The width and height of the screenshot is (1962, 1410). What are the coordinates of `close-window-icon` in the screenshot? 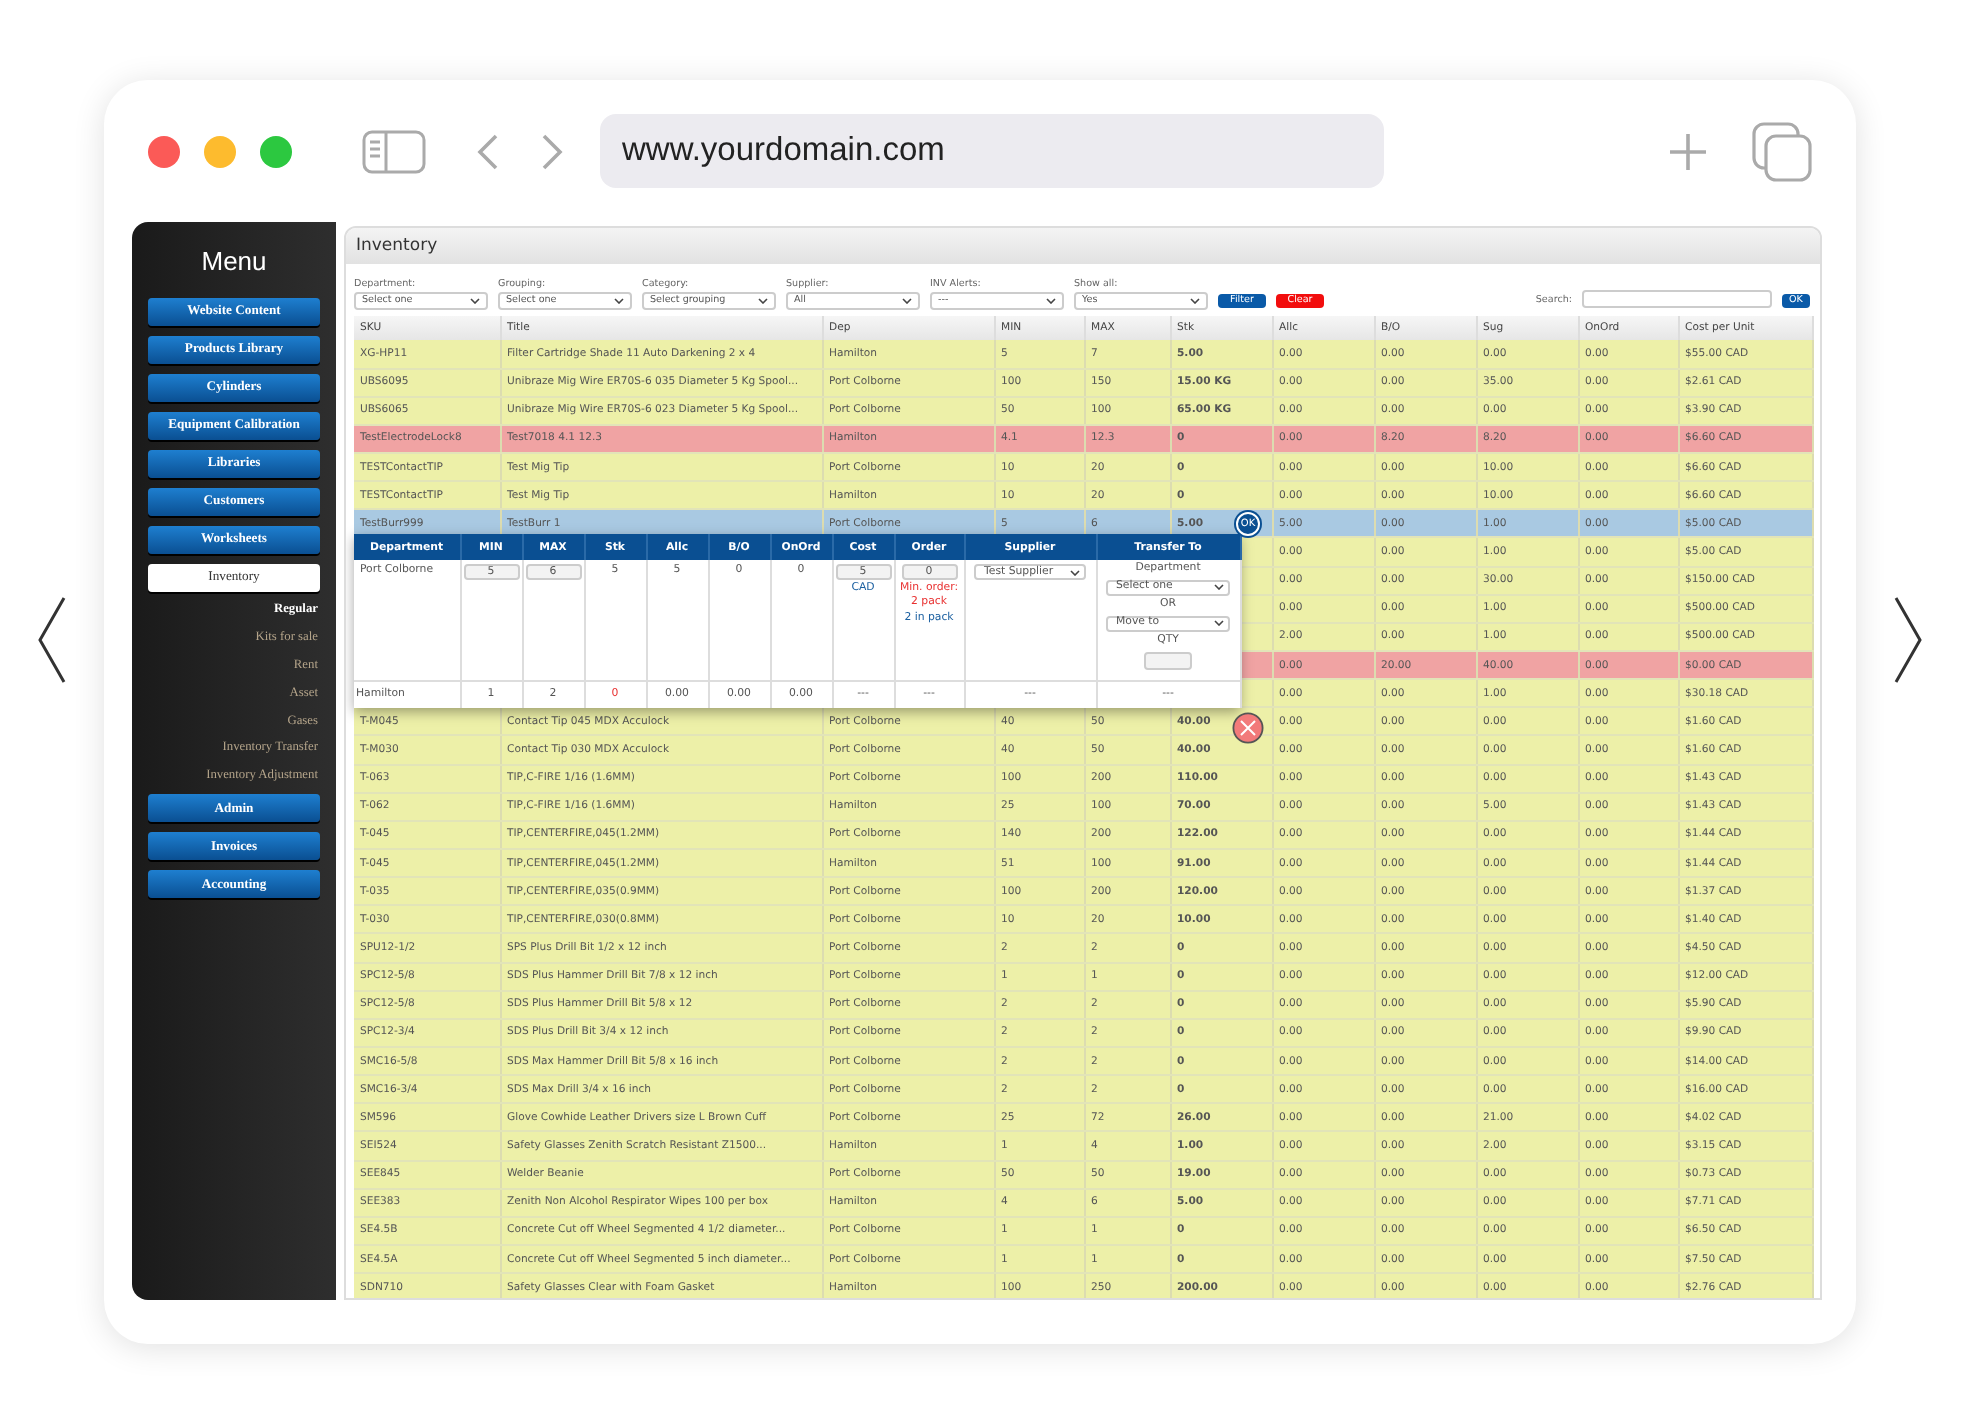 It's located at (164, 151).